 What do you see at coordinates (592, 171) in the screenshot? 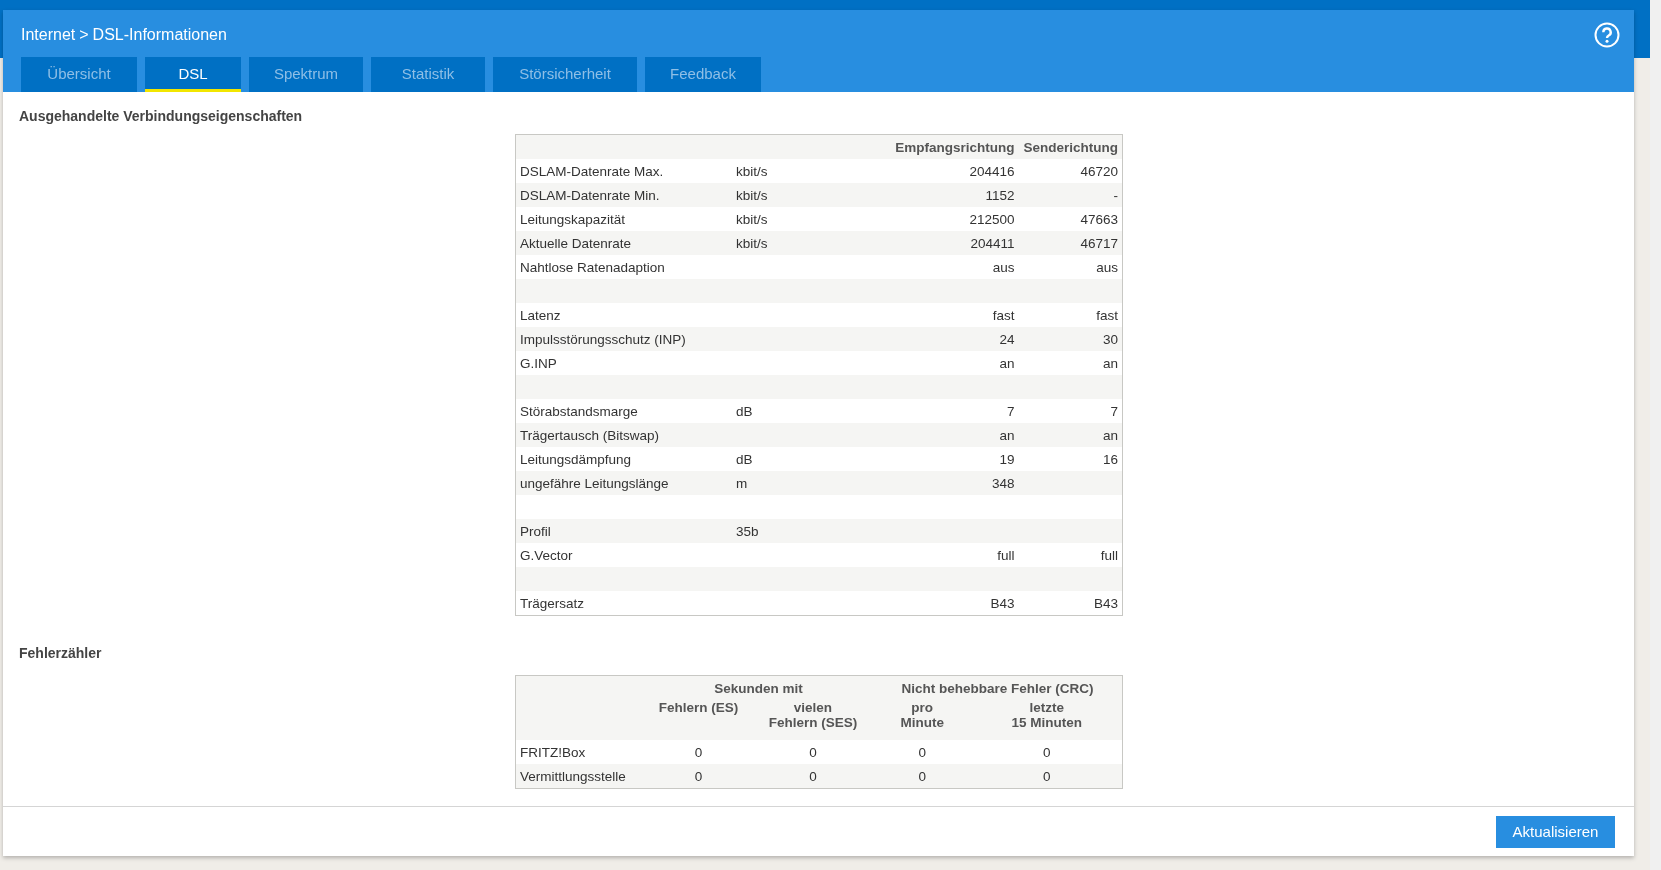
I see `row-label: DSLAM-Datenrate Max.` at bounding box center [592, 171].